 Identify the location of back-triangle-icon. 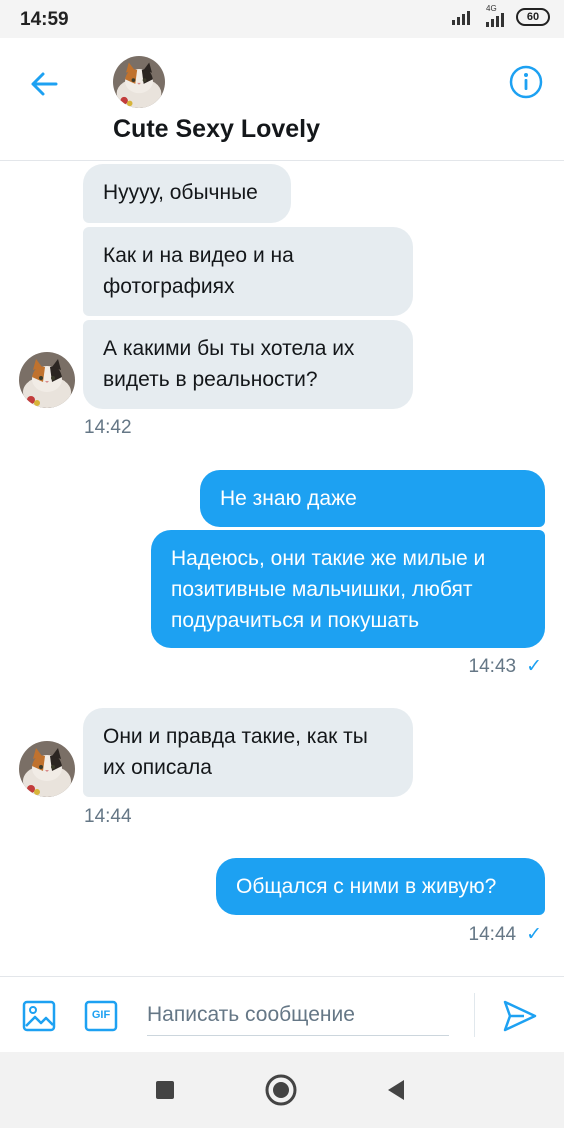
(396, 1090).